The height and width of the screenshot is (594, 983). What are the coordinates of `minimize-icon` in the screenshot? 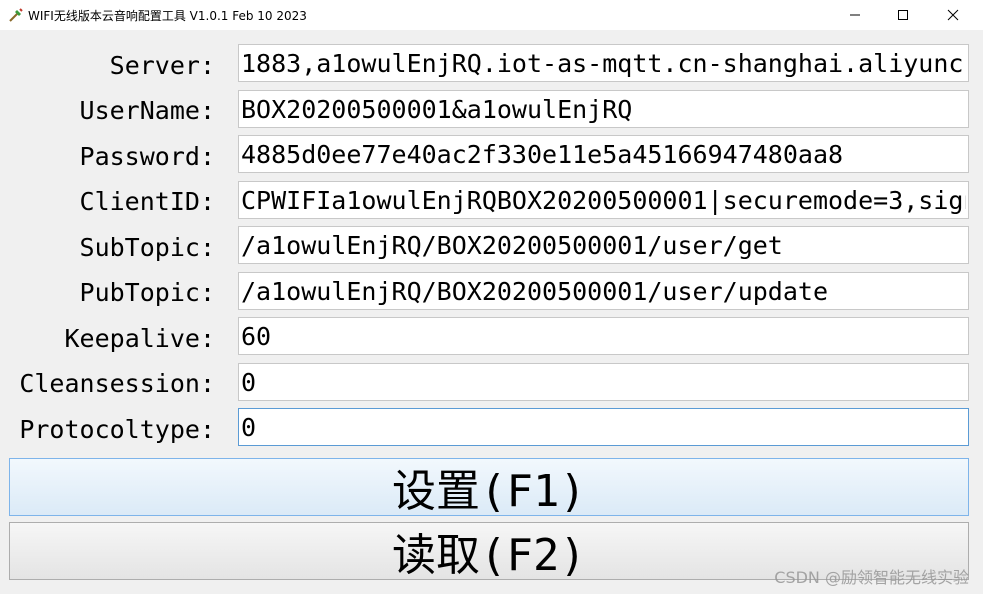 It's located at (855, 15).